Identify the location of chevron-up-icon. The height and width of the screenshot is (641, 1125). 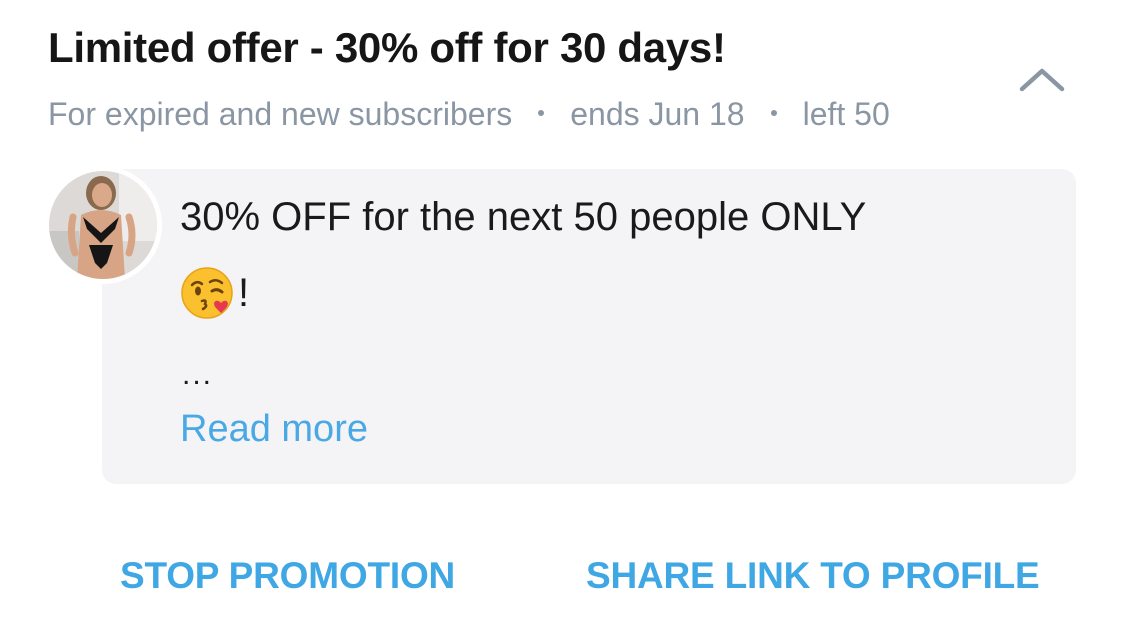
(1042, 80).